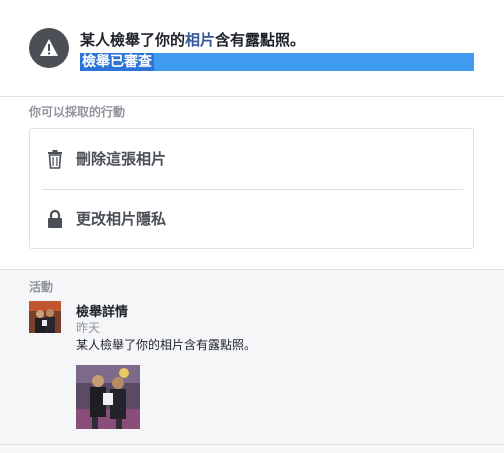 The width and height of the screenshot is (504, 453). What do you see at coordinates (108, 397) in the screenshot?
I see `reported-photo-thumbnail` at bounding box center [108, 397].